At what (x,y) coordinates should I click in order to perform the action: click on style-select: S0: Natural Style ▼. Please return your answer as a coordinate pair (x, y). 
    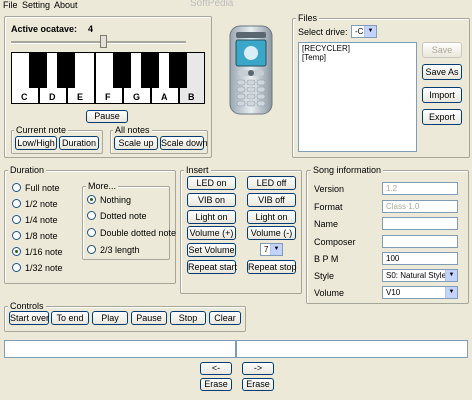
    Looking at the image, I should click on (420, 275).